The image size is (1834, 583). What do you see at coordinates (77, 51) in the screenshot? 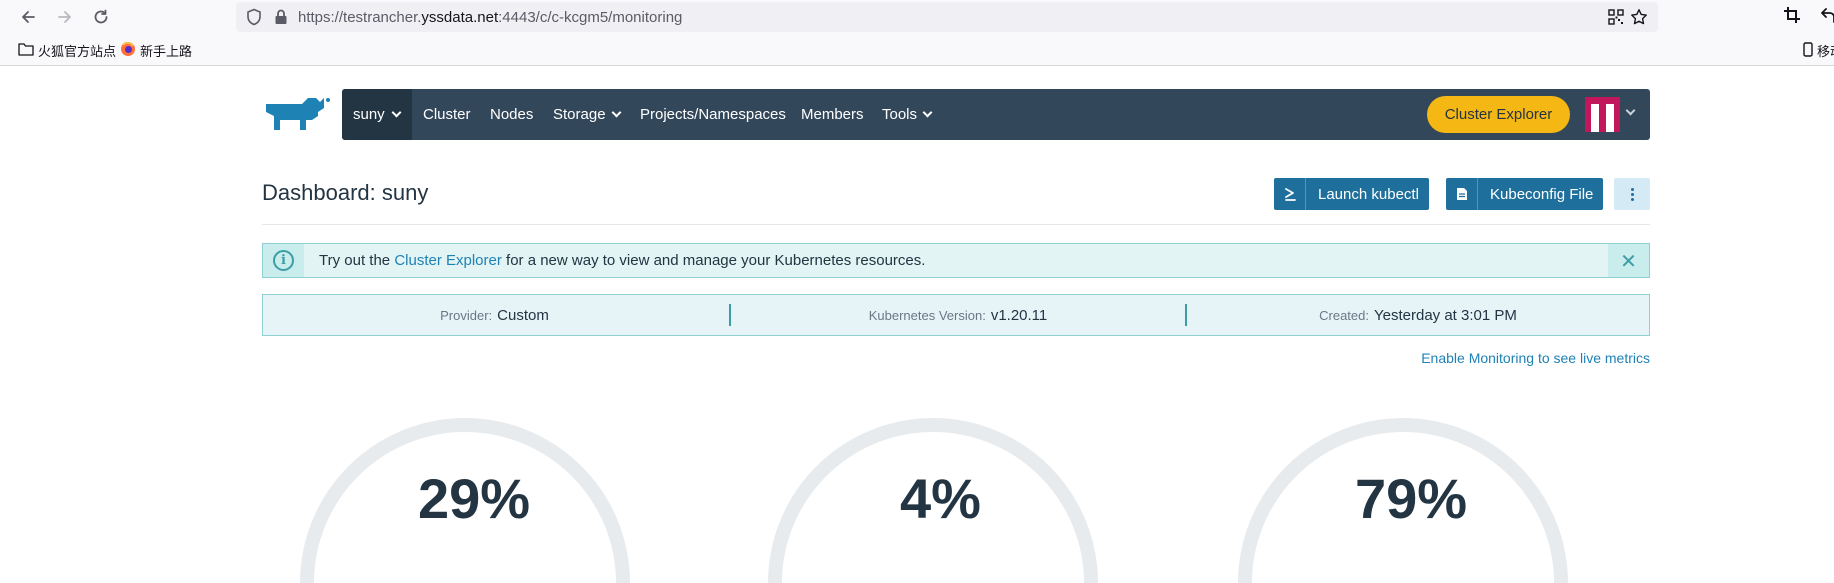
I see `bookmark-label: 火狐官方站点` at bounding box center [77, 51].